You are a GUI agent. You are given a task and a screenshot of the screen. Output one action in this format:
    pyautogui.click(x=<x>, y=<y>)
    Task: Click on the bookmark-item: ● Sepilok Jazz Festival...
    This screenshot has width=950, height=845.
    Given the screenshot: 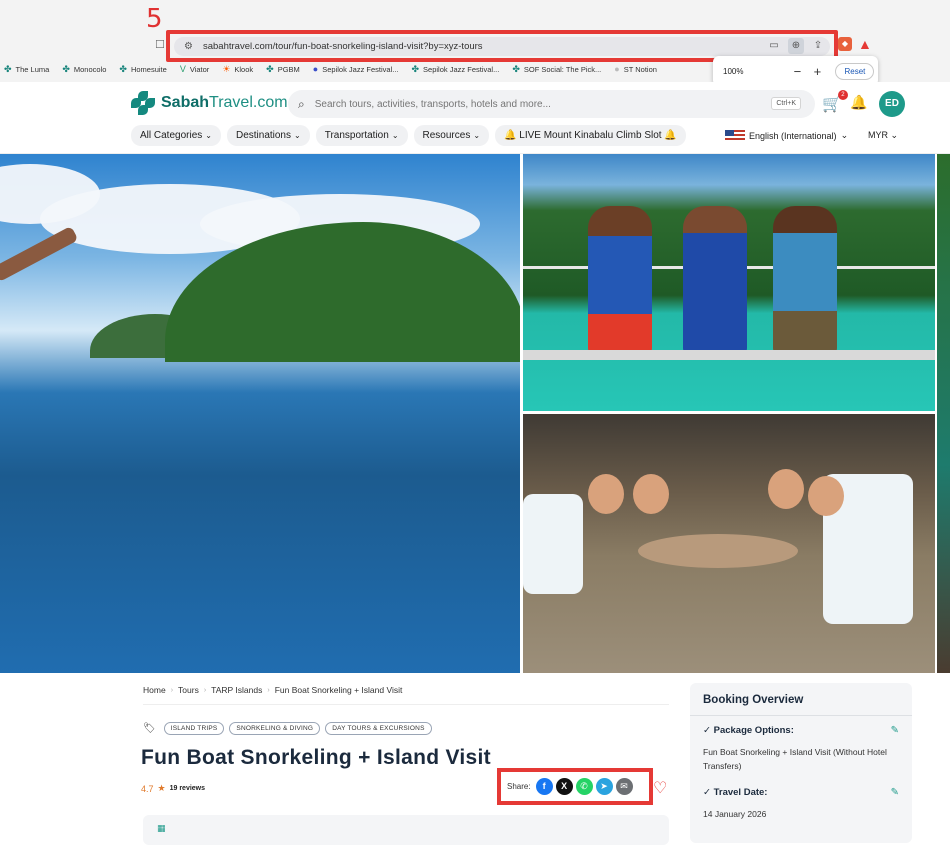 What is the action you would take?
    pyautogui.click(x=356, y=69)
    